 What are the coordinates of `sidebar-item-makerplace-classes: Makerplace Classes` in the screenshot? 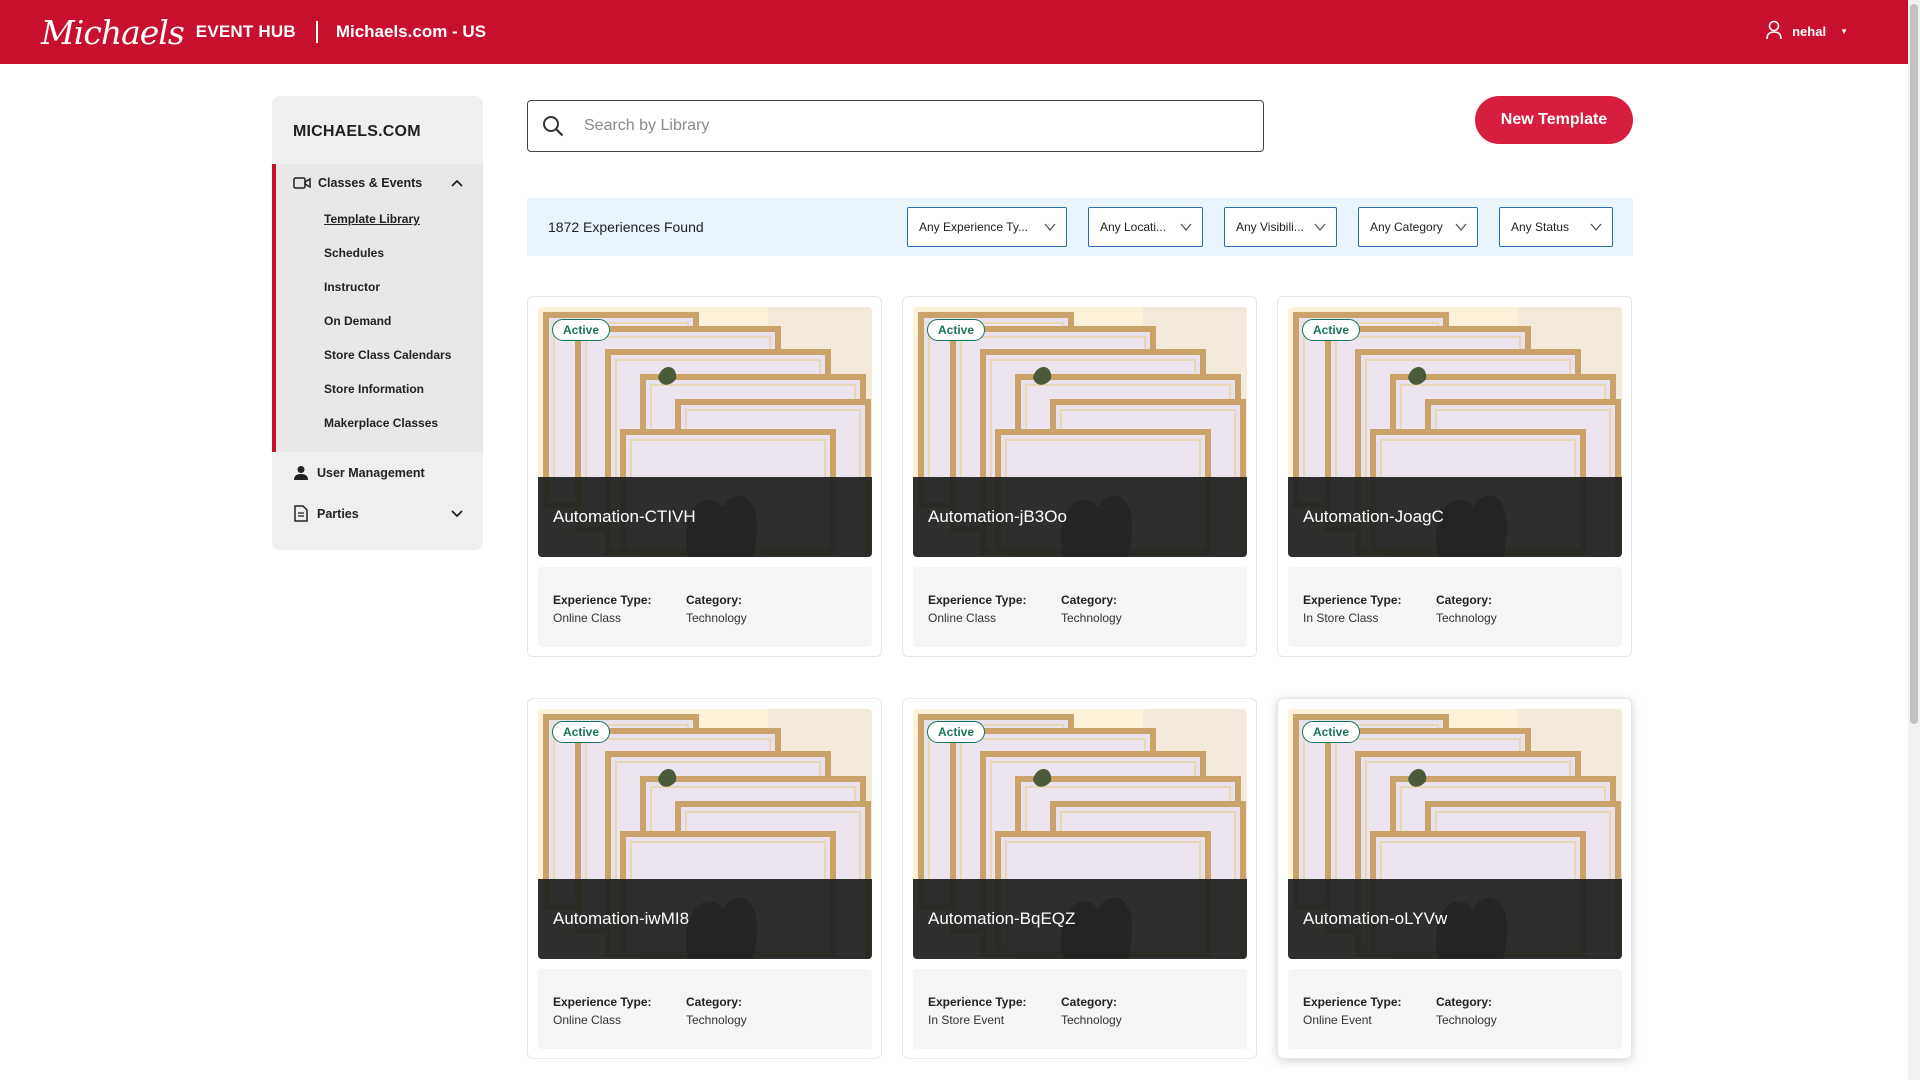 It's located at (379, 423).